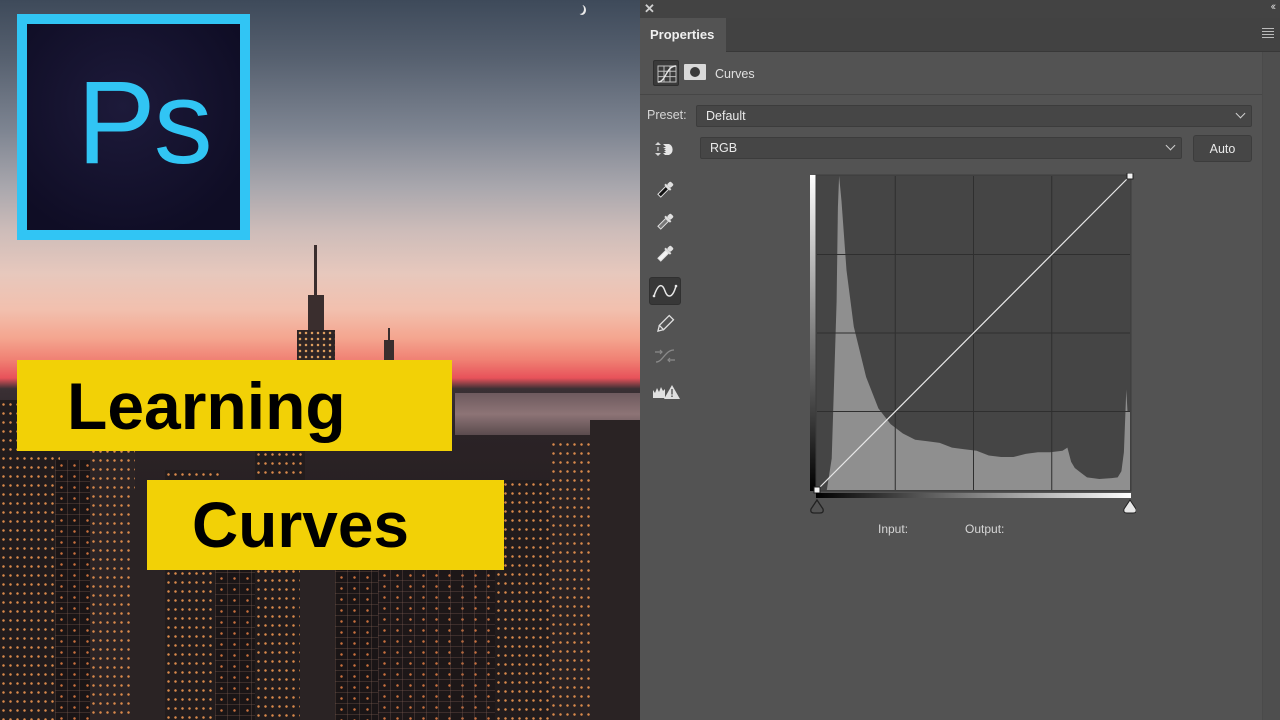 The width and height of the screenshot is (1280, 720). Describe the element at coordinates (665, 190) in the screenshot. I see `black-point-eyedropper-icon` at that location.